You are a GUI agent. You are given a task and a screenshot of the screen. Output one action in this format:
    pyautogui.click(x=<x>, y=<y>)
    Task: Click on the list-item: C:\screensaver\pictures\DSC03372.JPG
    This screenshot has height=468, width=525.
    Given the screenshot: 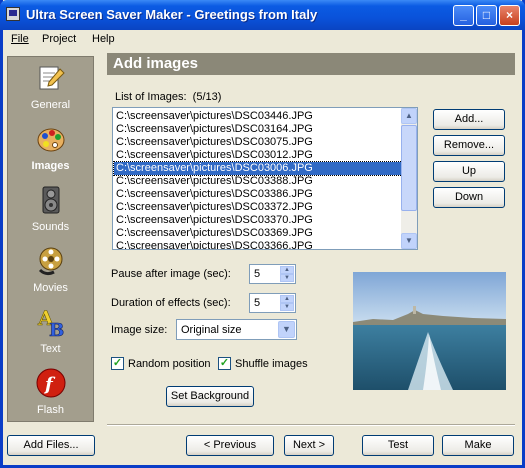 What is the action you would take?
    pyautogui.click(x=258, y=207)
    